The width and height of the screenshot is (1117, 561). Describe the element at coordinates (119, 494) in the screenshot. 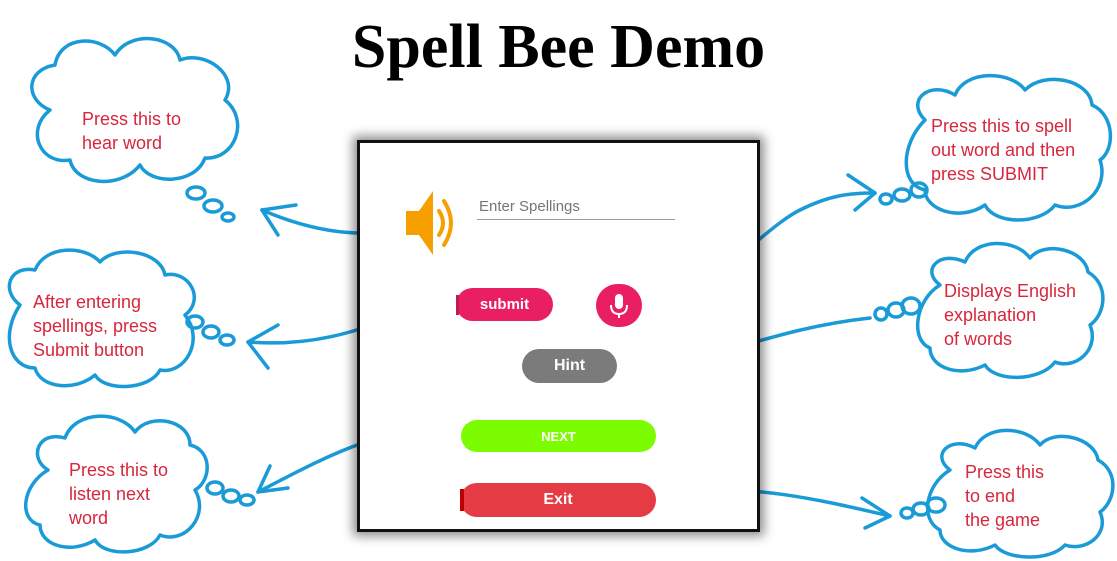

I see `note-listen-next: Press this to listen next word` at that location.